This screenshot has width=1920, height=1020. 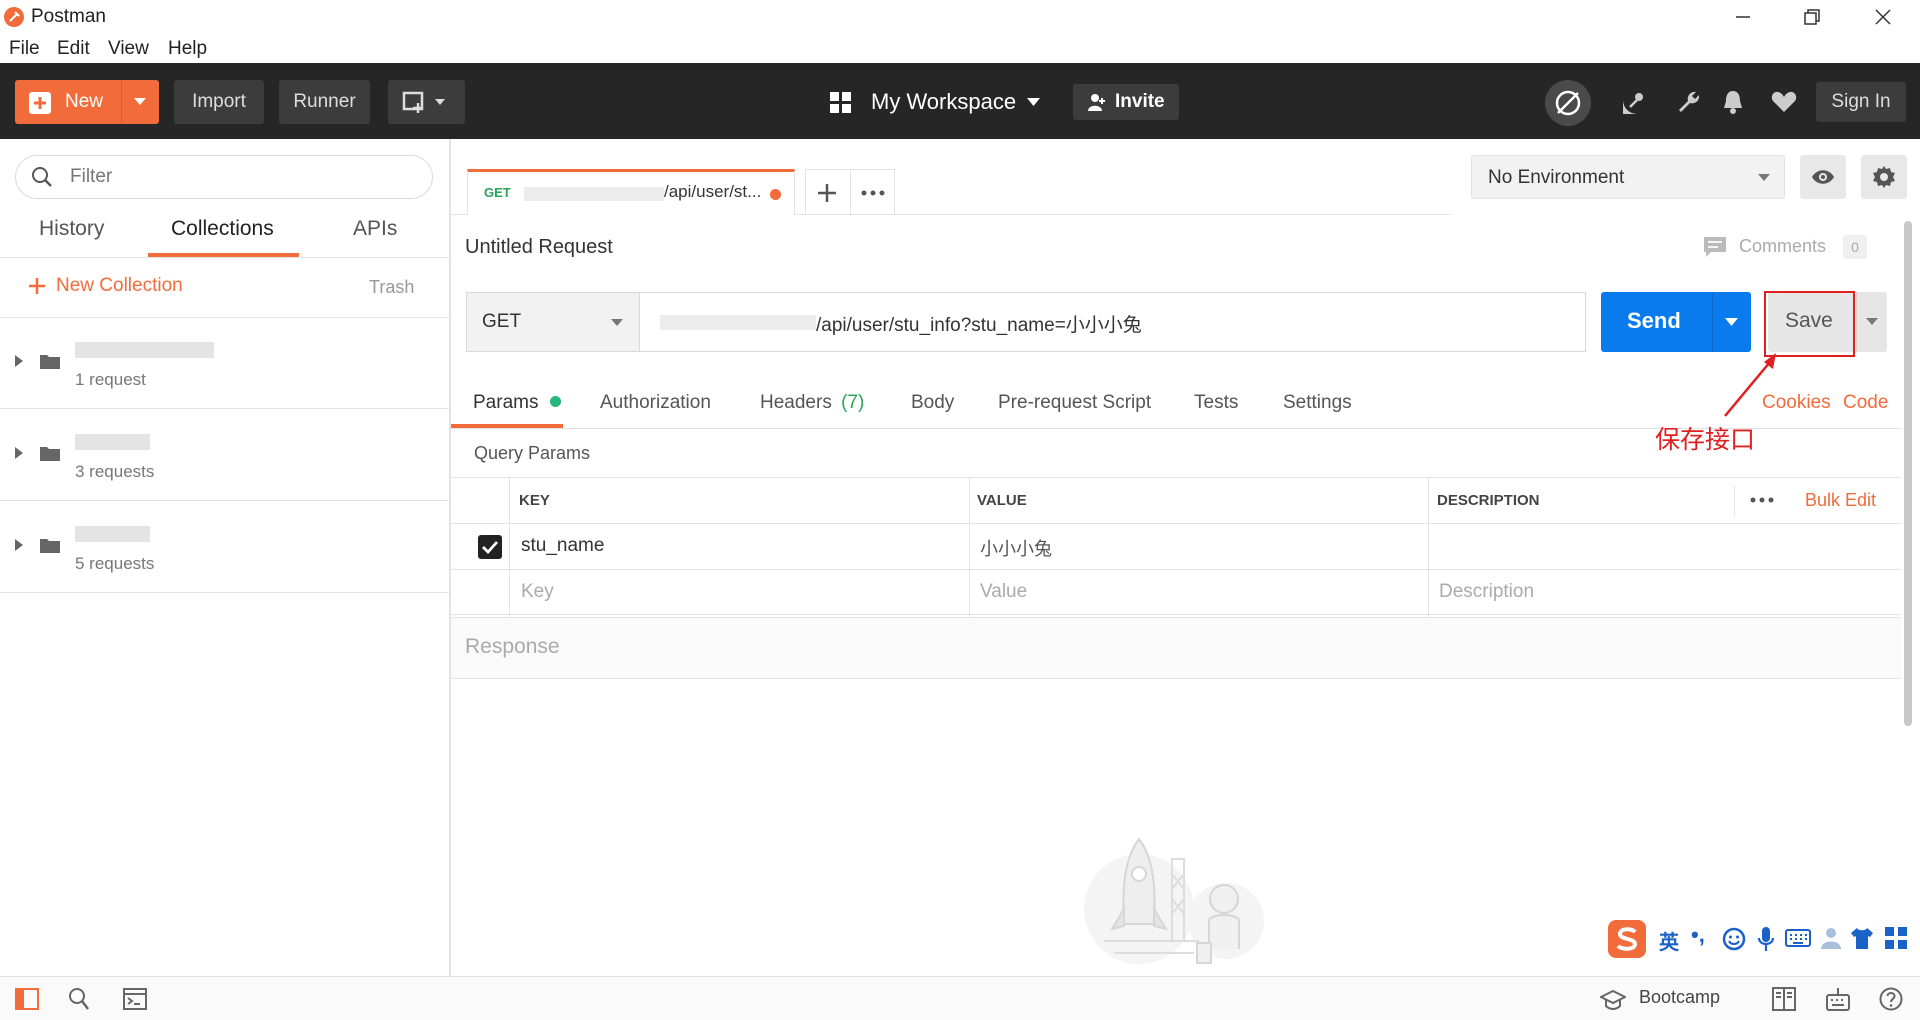 What do you see at coordinates (1679, 997) in the screenshot?
I see `bootcamp-link: Bootcamp` at bounding box center [1679, 997].